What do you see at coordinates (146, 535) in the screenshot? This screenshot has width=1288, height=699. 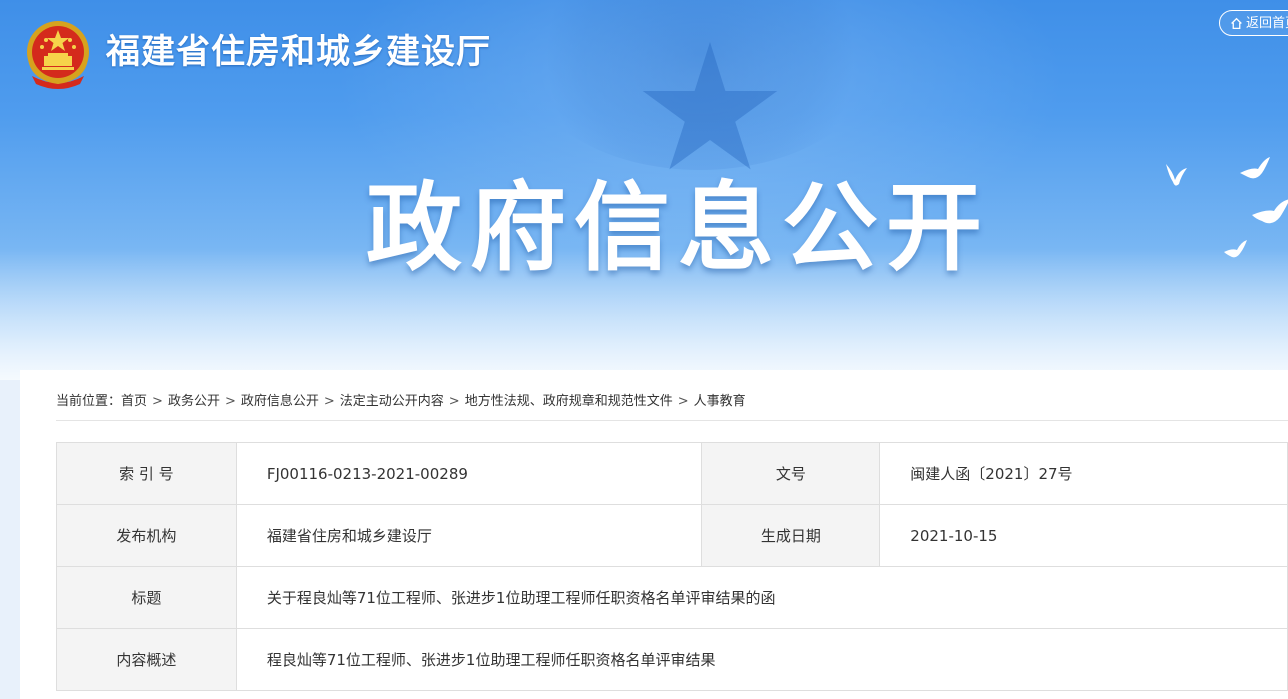 I see `publisher-label: 发布机构` at bounding box center [146, 535].